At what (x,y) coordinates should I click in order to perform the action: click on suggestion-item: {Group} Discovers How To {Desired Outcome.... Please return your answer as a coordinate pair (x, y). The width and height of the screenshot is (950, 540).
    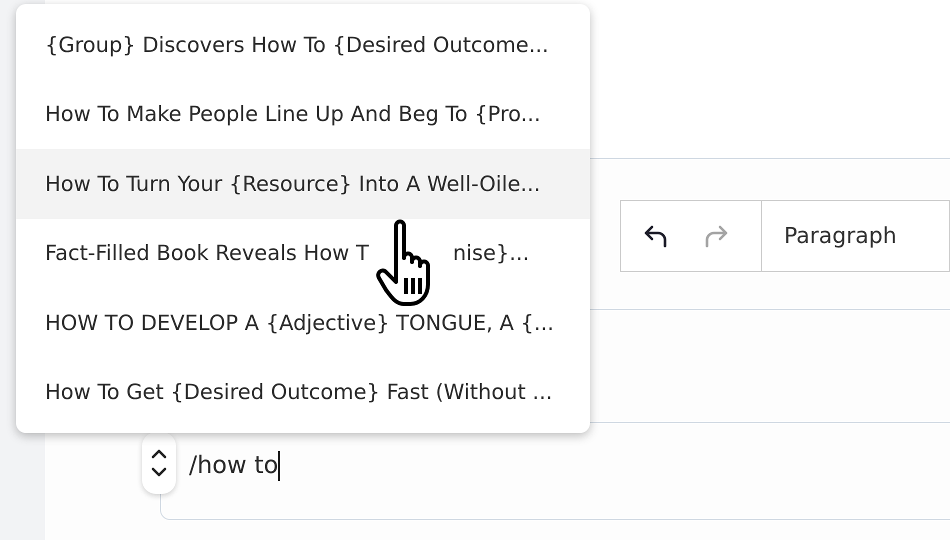
    Looking at the image, I should click on (303, 45).